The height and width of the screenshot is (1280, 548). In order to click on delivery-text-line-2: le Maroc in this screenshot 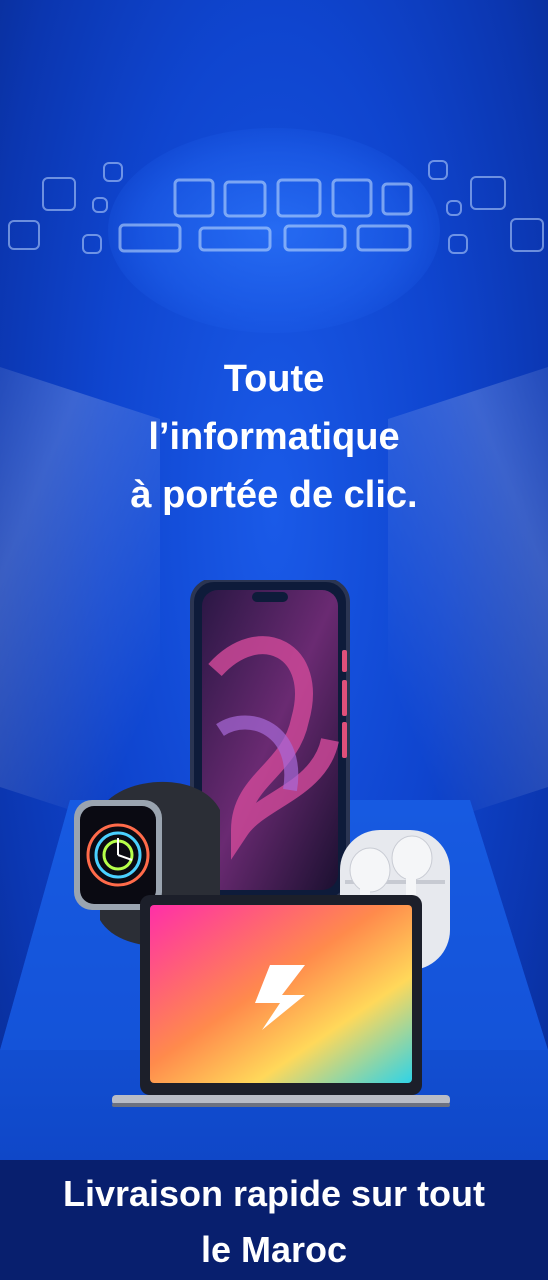, I will do `click(274, 1249)`.